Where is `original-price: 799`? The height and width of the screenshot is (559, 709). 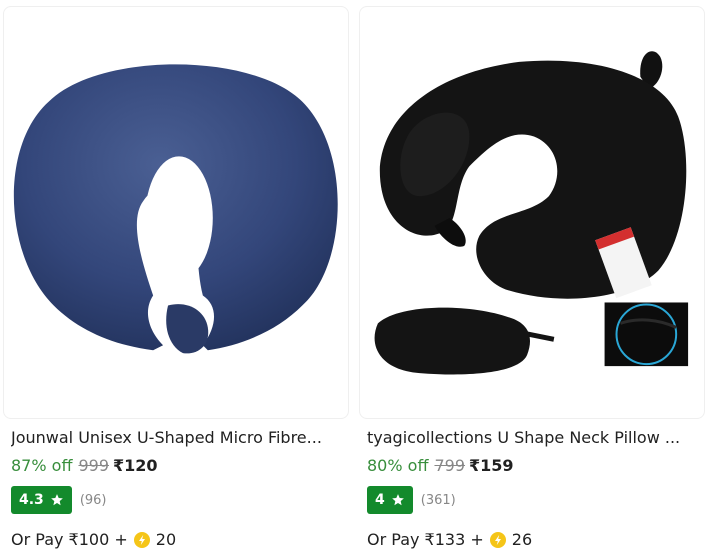 original-price: 799 is located at coordinates (450, 465).